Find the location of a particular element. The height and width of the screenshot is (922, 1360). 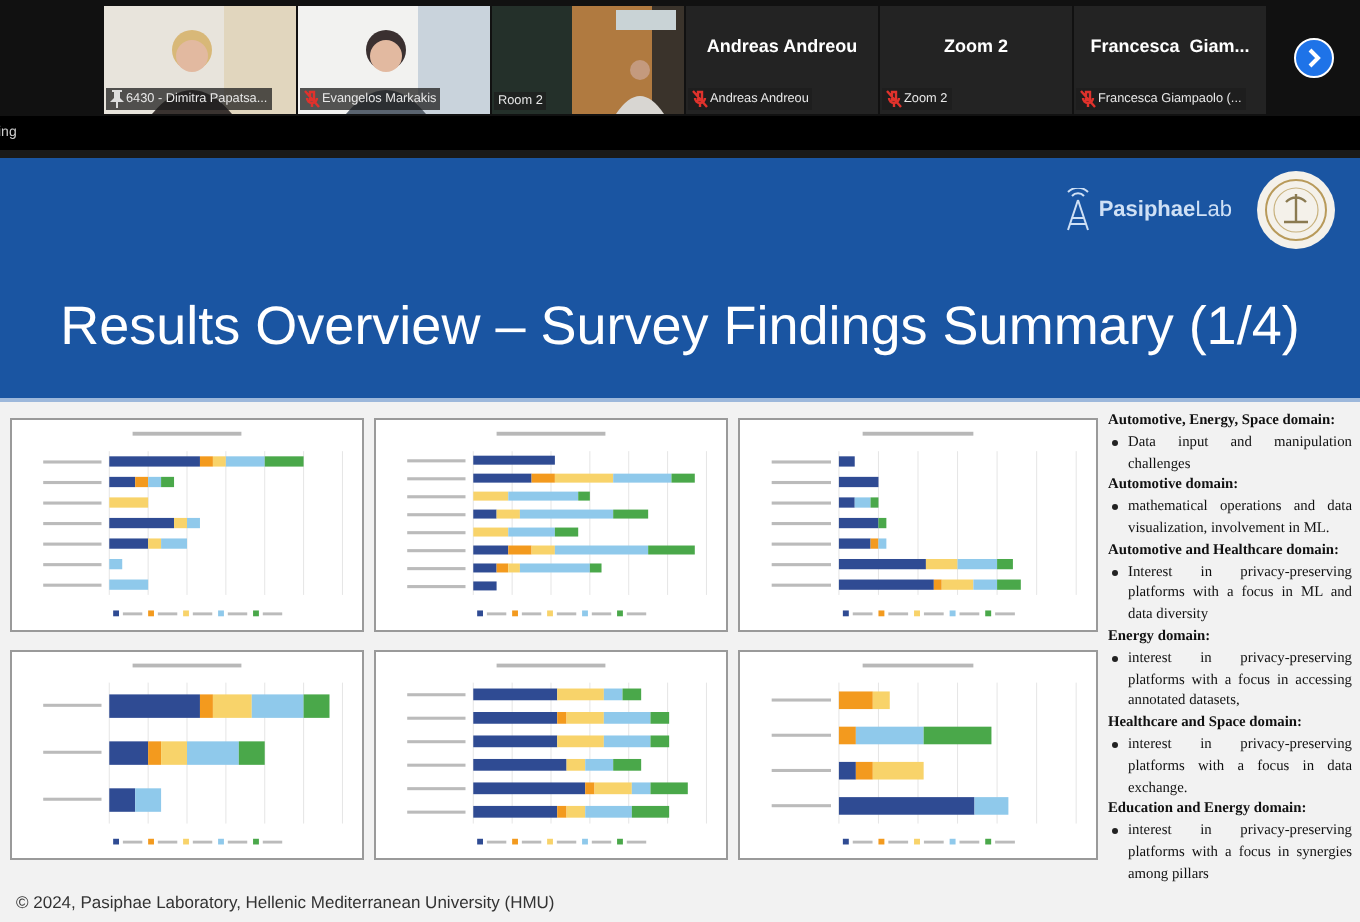

next-page-button is located at coordinates (1314, 58).